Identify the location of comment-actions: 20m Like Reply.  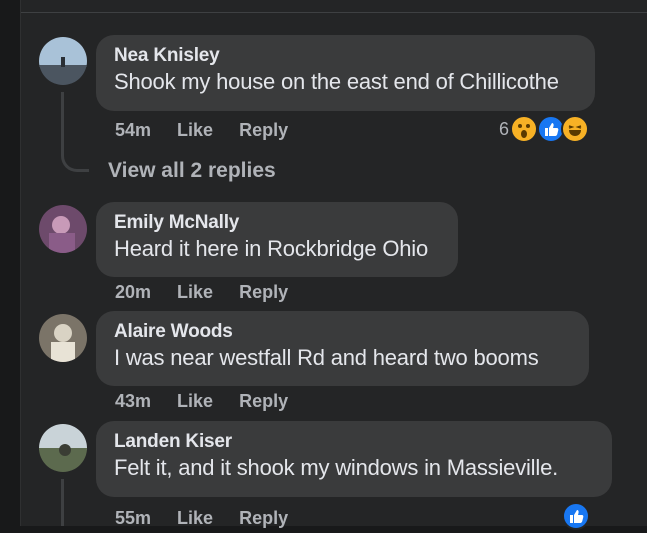
(212, 292).